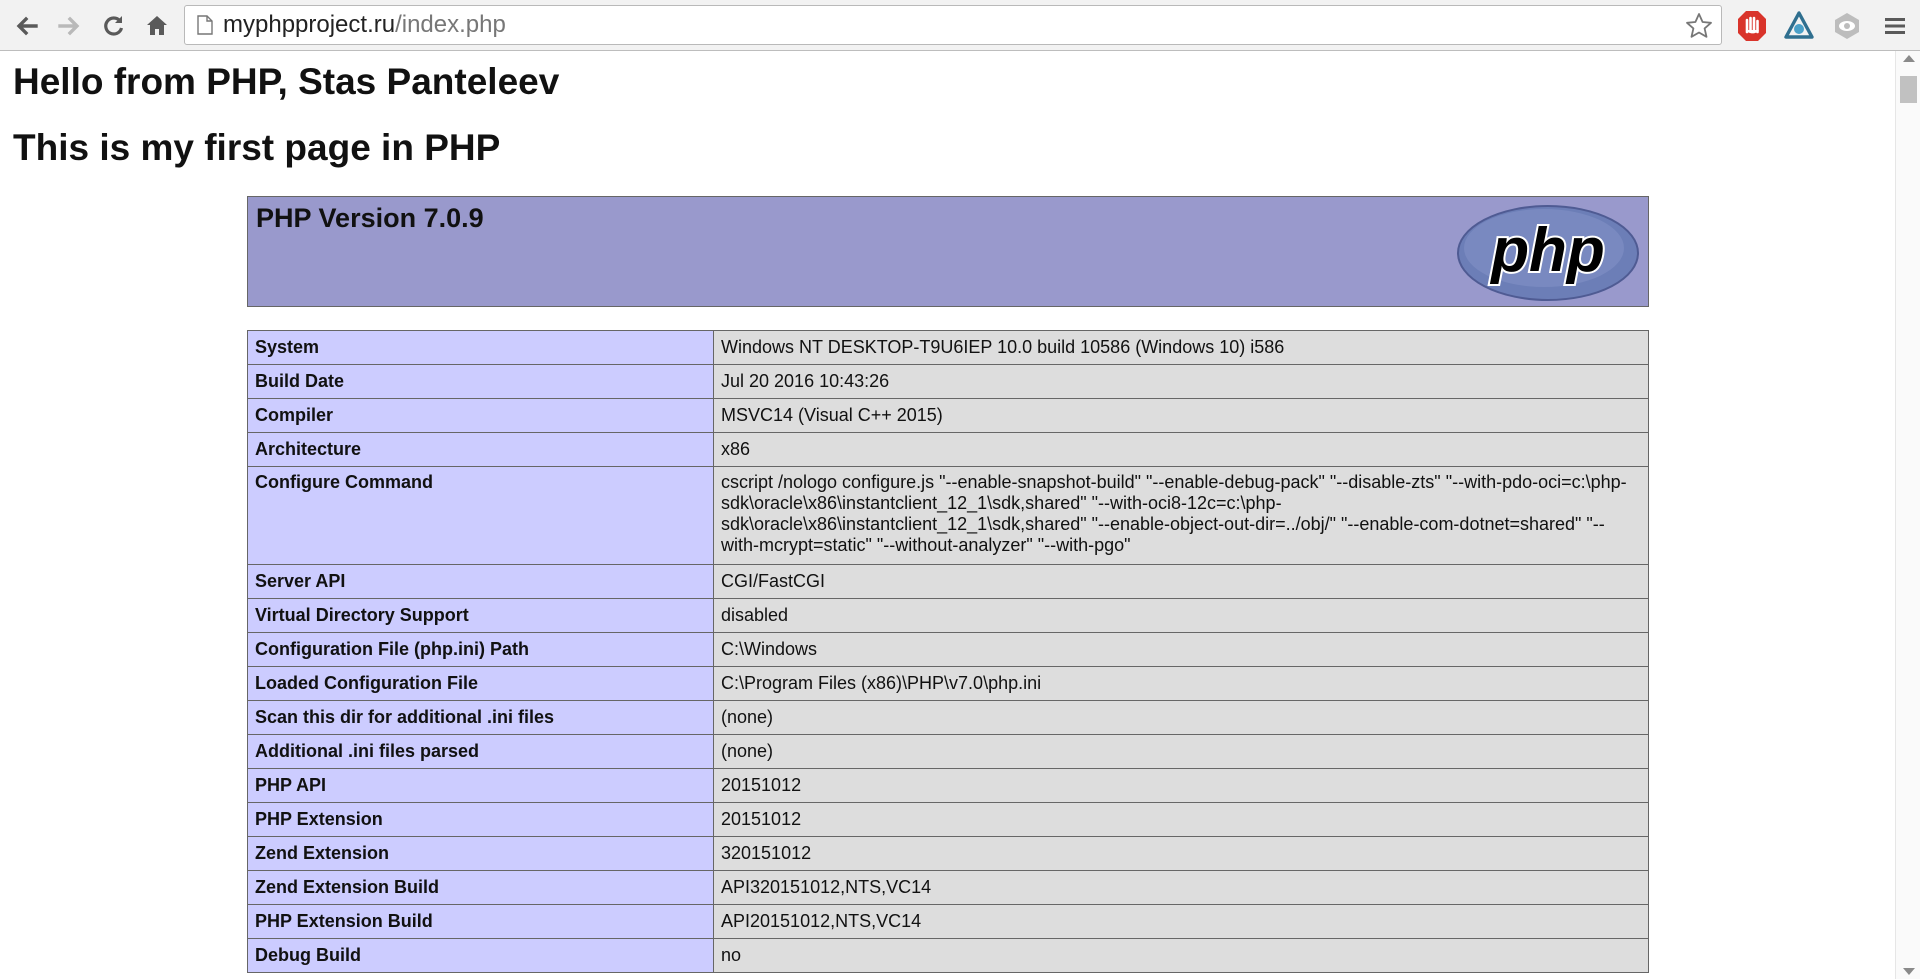  What do you see at coordinates (1547, 250) in the screenshot?
I see `php-logo-text: php` at bounding box center [1547, 250].